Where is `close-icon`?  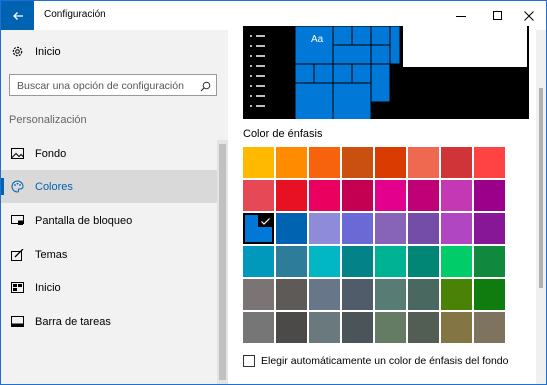 close-icon is located at coordinates (529, 15).